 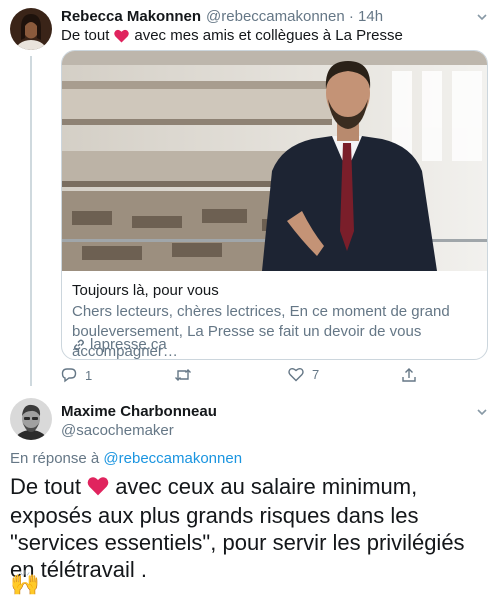 I want to click on share-button, so click(x=409, y=375).